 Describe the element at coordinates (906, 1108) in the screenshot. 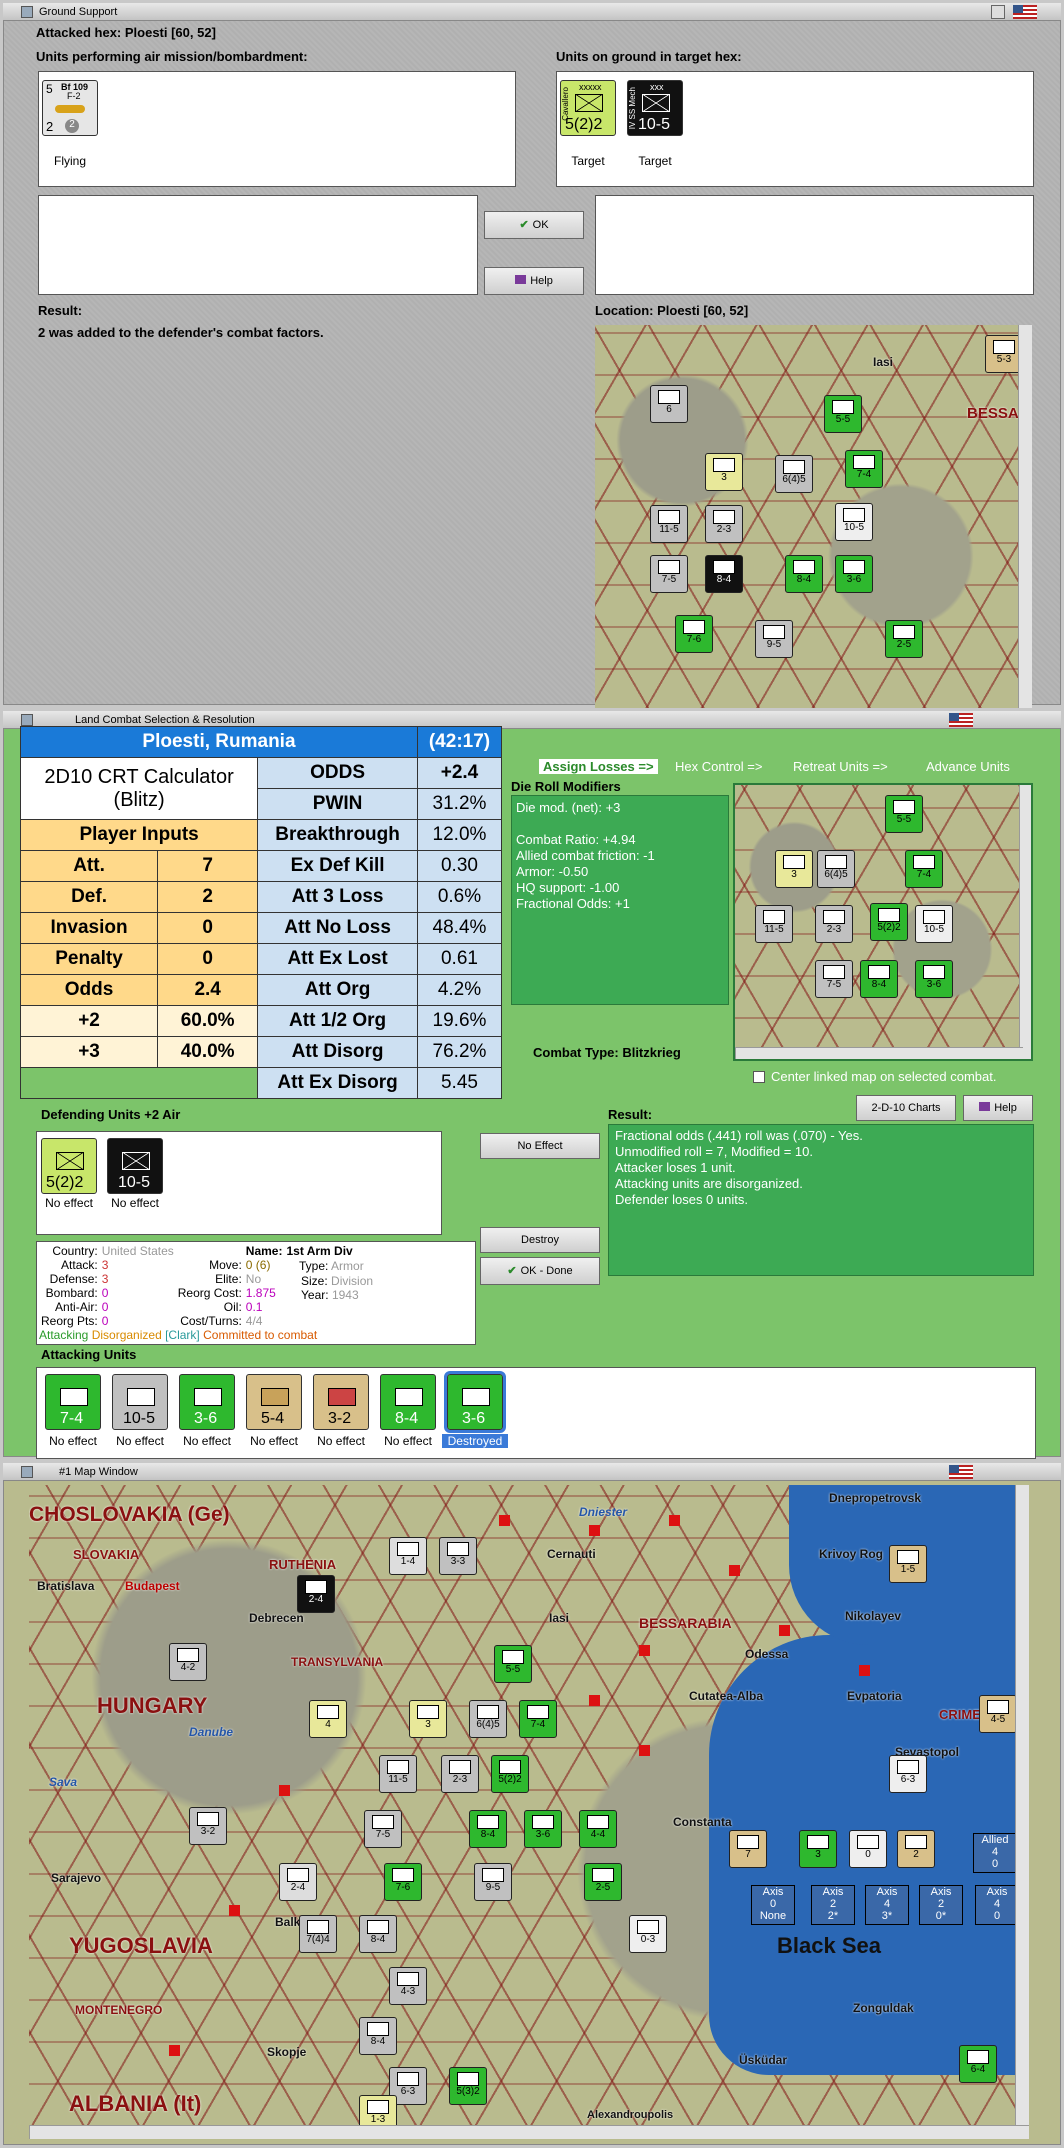

I see `charts-button: 2-D-10 Charts` at that location.